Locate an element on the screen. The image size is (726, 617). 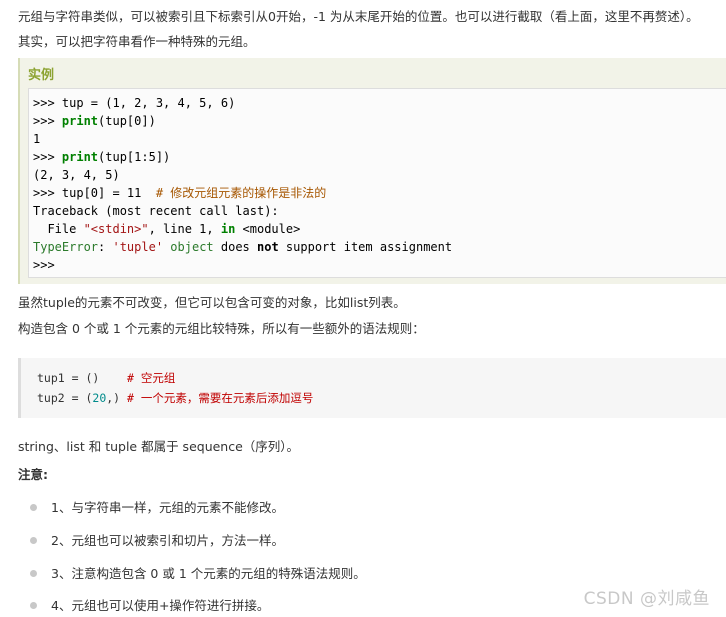
code-line: tup1 = () # 空元组 is located at coordinates (106, 378).